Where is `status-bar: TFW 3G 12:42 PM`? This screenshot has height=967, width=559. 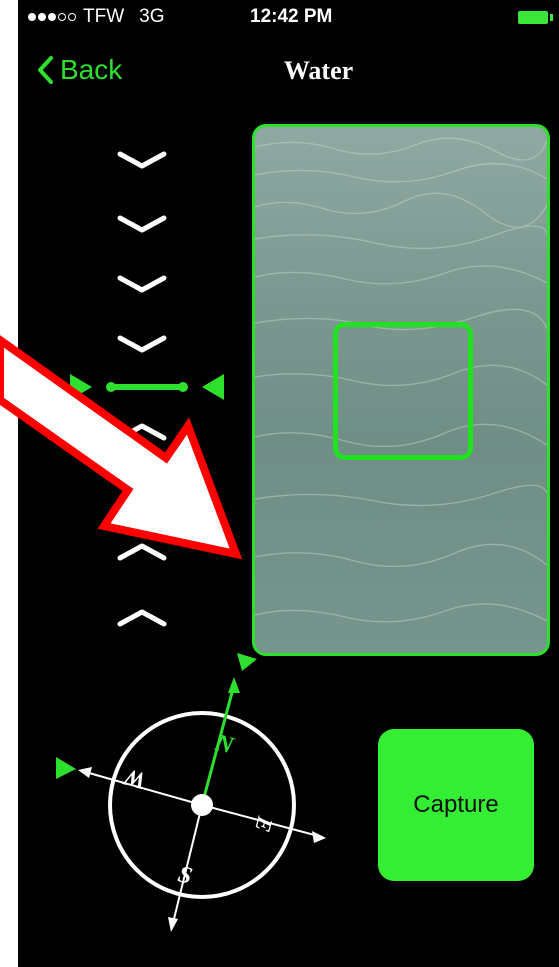
status-bar: TFW 3G 12:42 PM is located at coordinates (288, 18).